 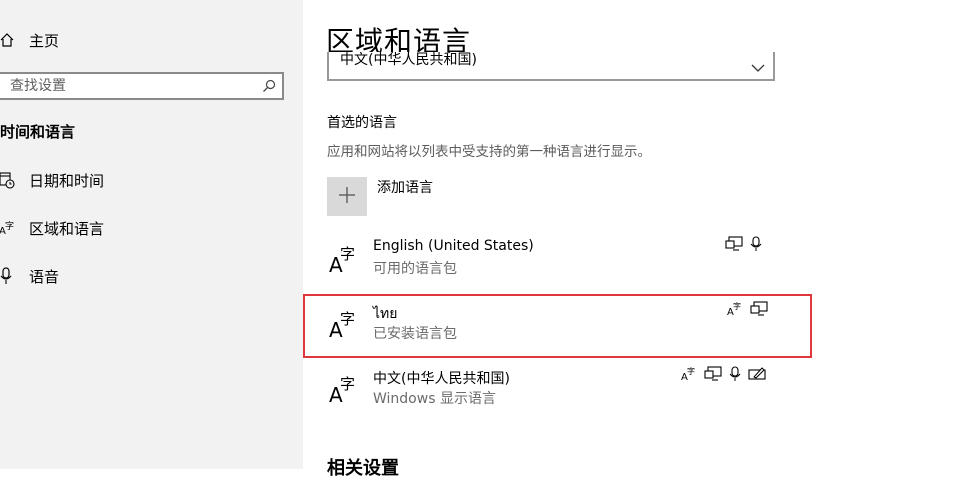 I want to click on search-box, so click(x=142, y=86).